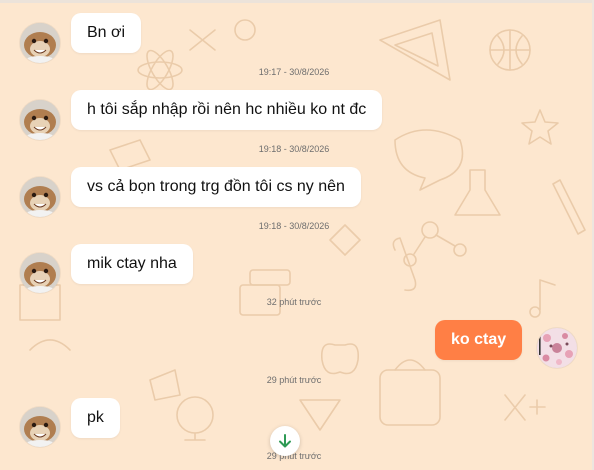  I want to click on scroll-to-bottom-button, so click(285, 441).